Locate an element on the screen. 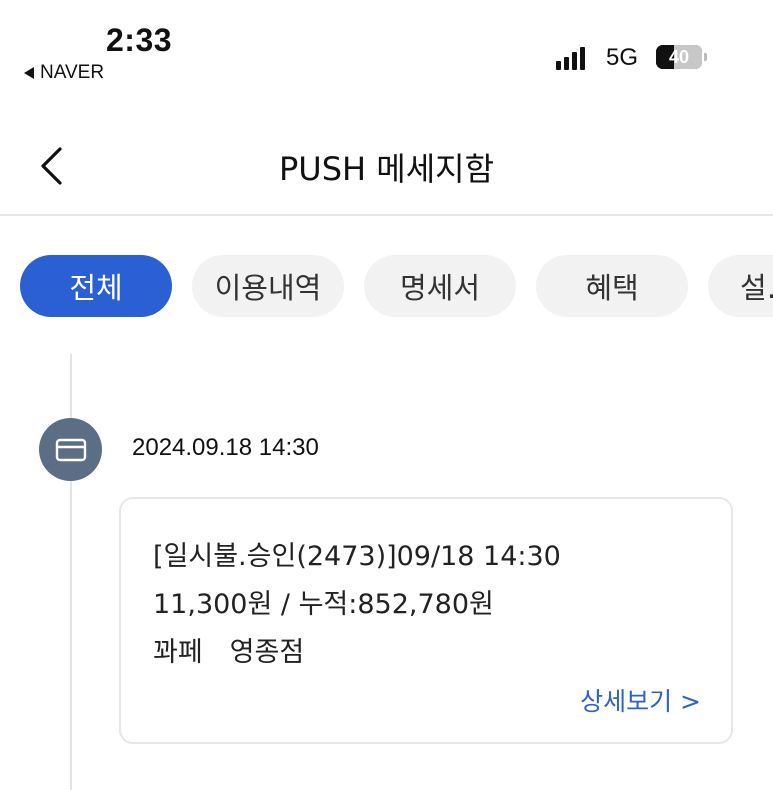 The image size is (773, 790). tab-label: 명세서 is located at coordinates (440, 288).